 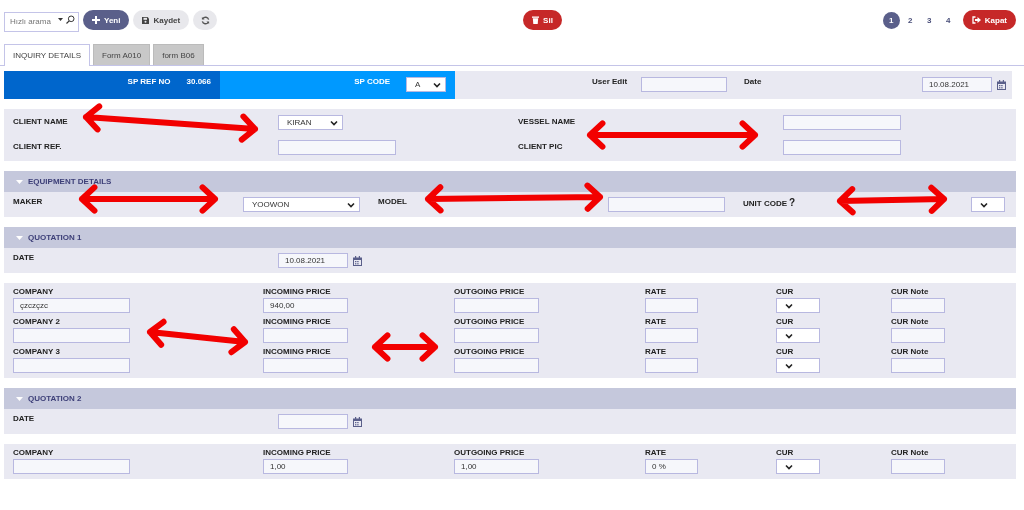 What do you see at coordinates (37, 351) in the screenshot?
I see `field-label: COMPANY 3` at bounding box center [37, 351].